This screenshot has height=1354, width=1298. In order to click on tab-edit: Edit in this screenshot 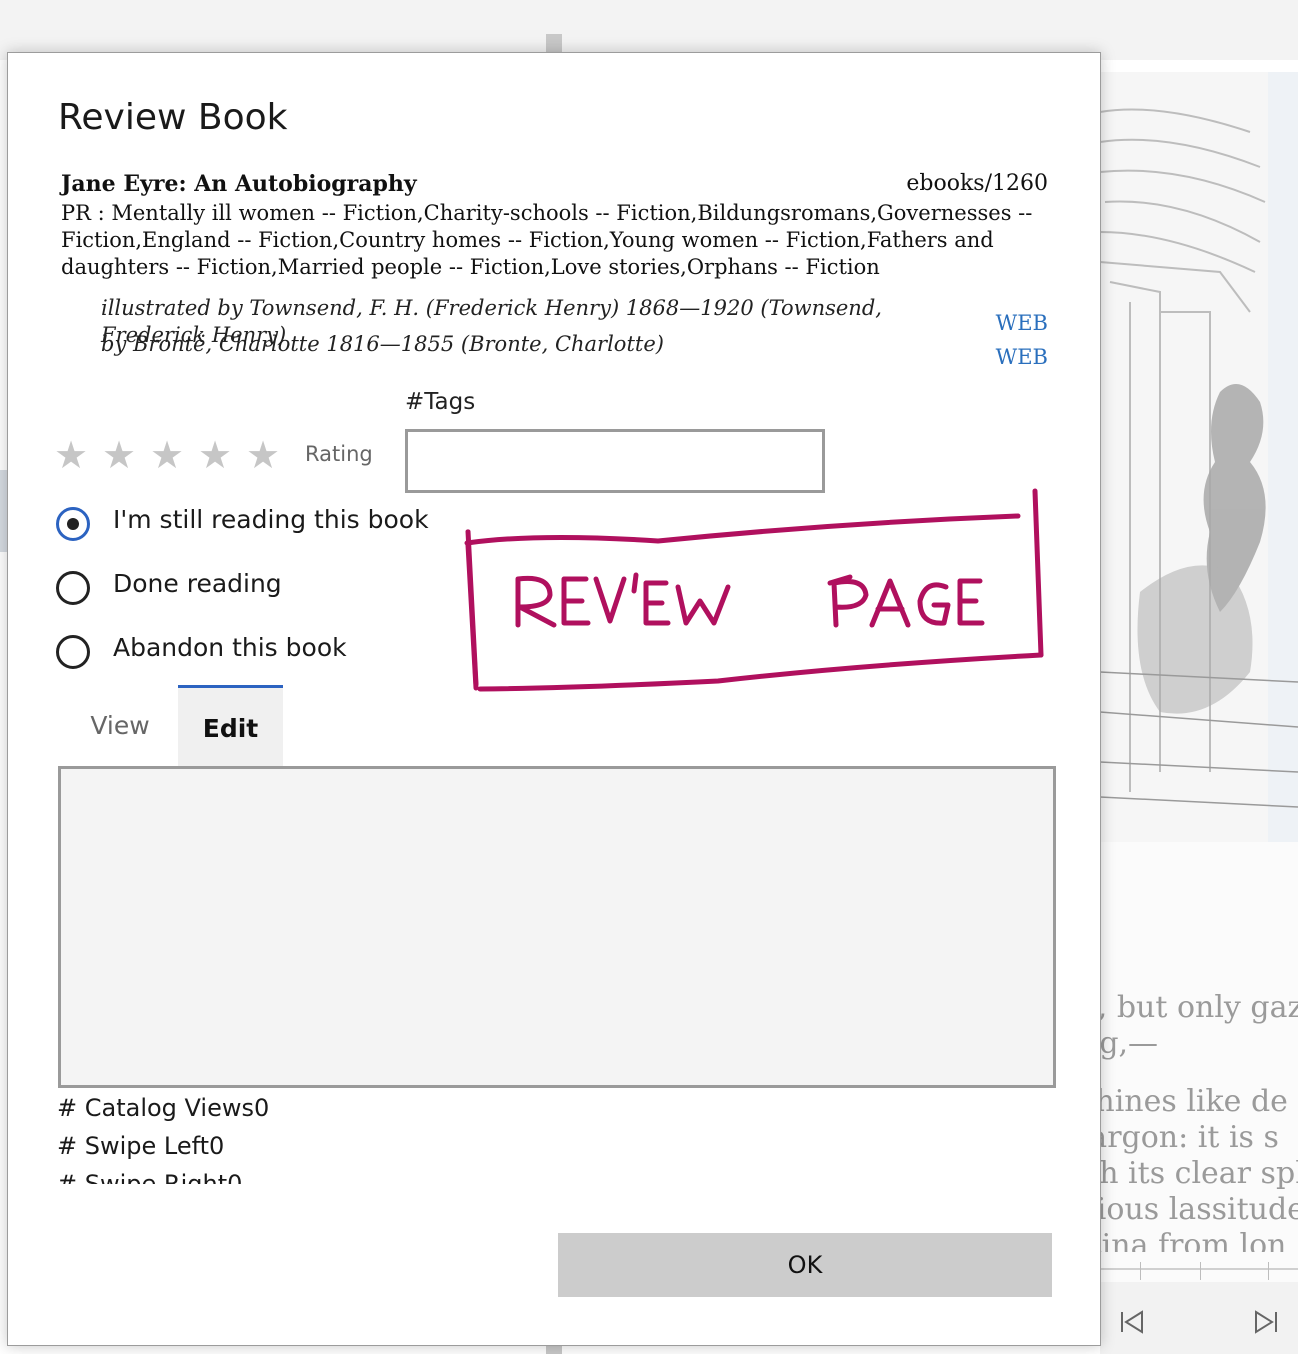, I will do `click(230, 725)`.